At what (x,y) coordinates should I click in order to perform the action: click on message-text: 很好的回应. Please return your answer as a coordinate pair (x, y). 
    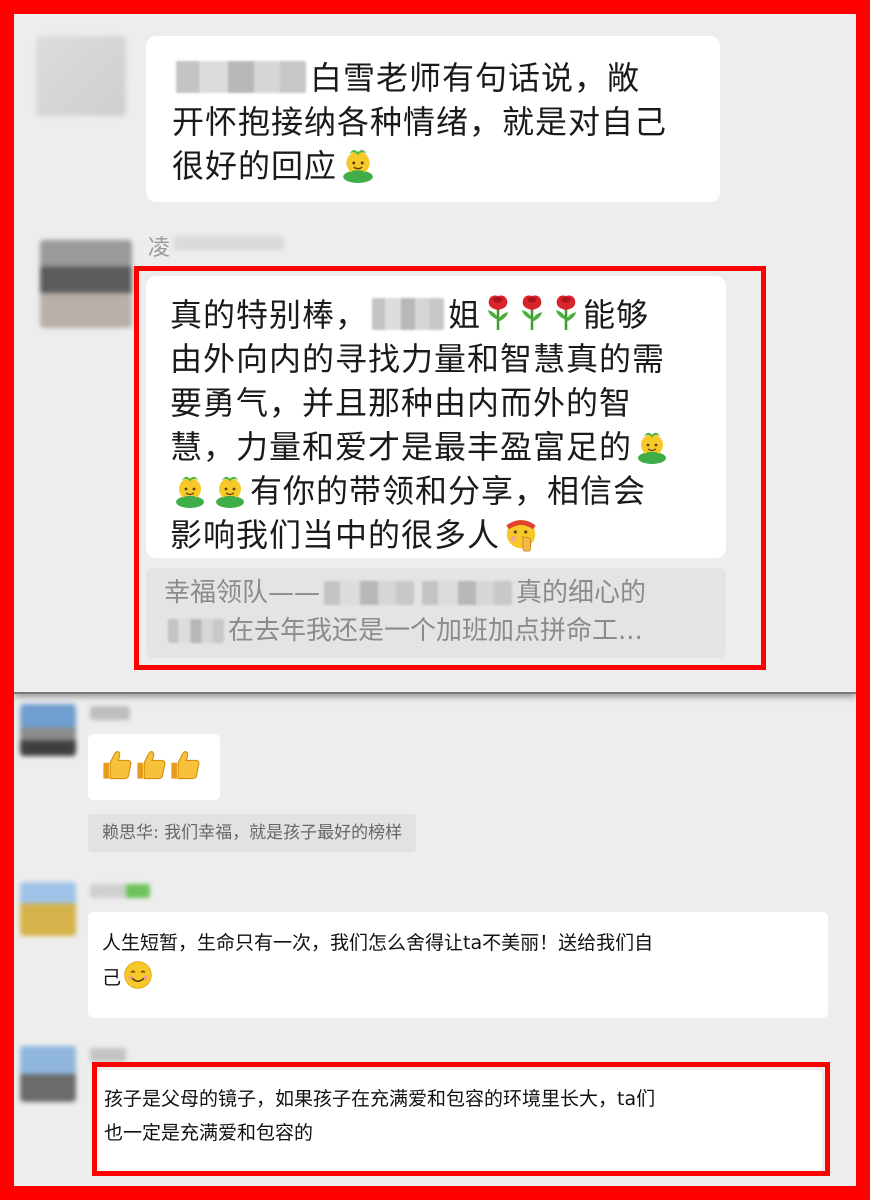
    Looking at the image, I should click on (255, 166).